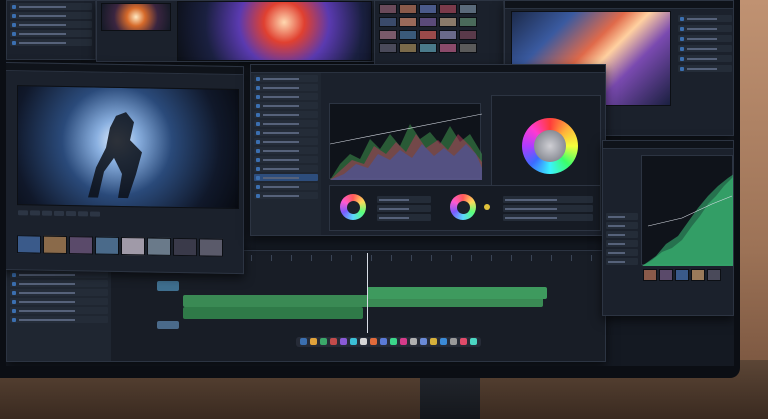 Image resolution: width=768 pixels, height=419 pixels. Describe the element at coordinates (35, 213) in the screenshot. I see `stop-button` at that location.